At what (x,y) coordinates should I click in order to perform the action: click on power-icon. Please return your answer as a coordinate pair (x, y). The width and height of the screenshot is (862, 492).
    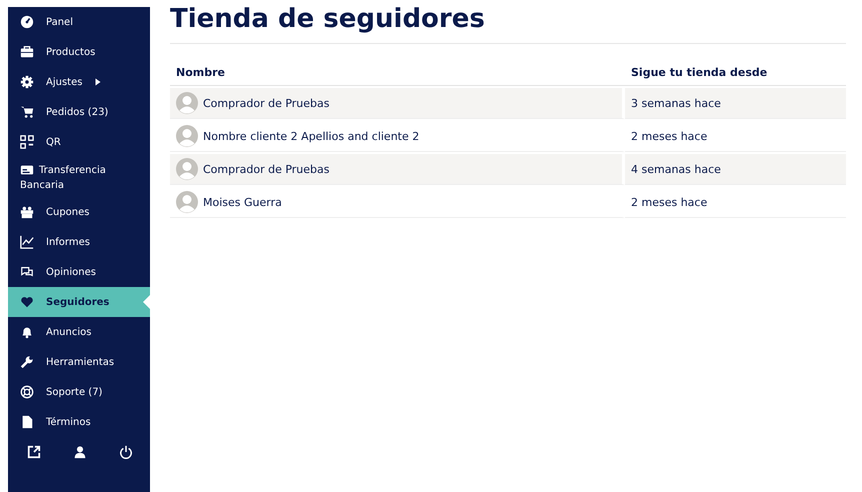
    Looking at the image, I should click on (126, 452).